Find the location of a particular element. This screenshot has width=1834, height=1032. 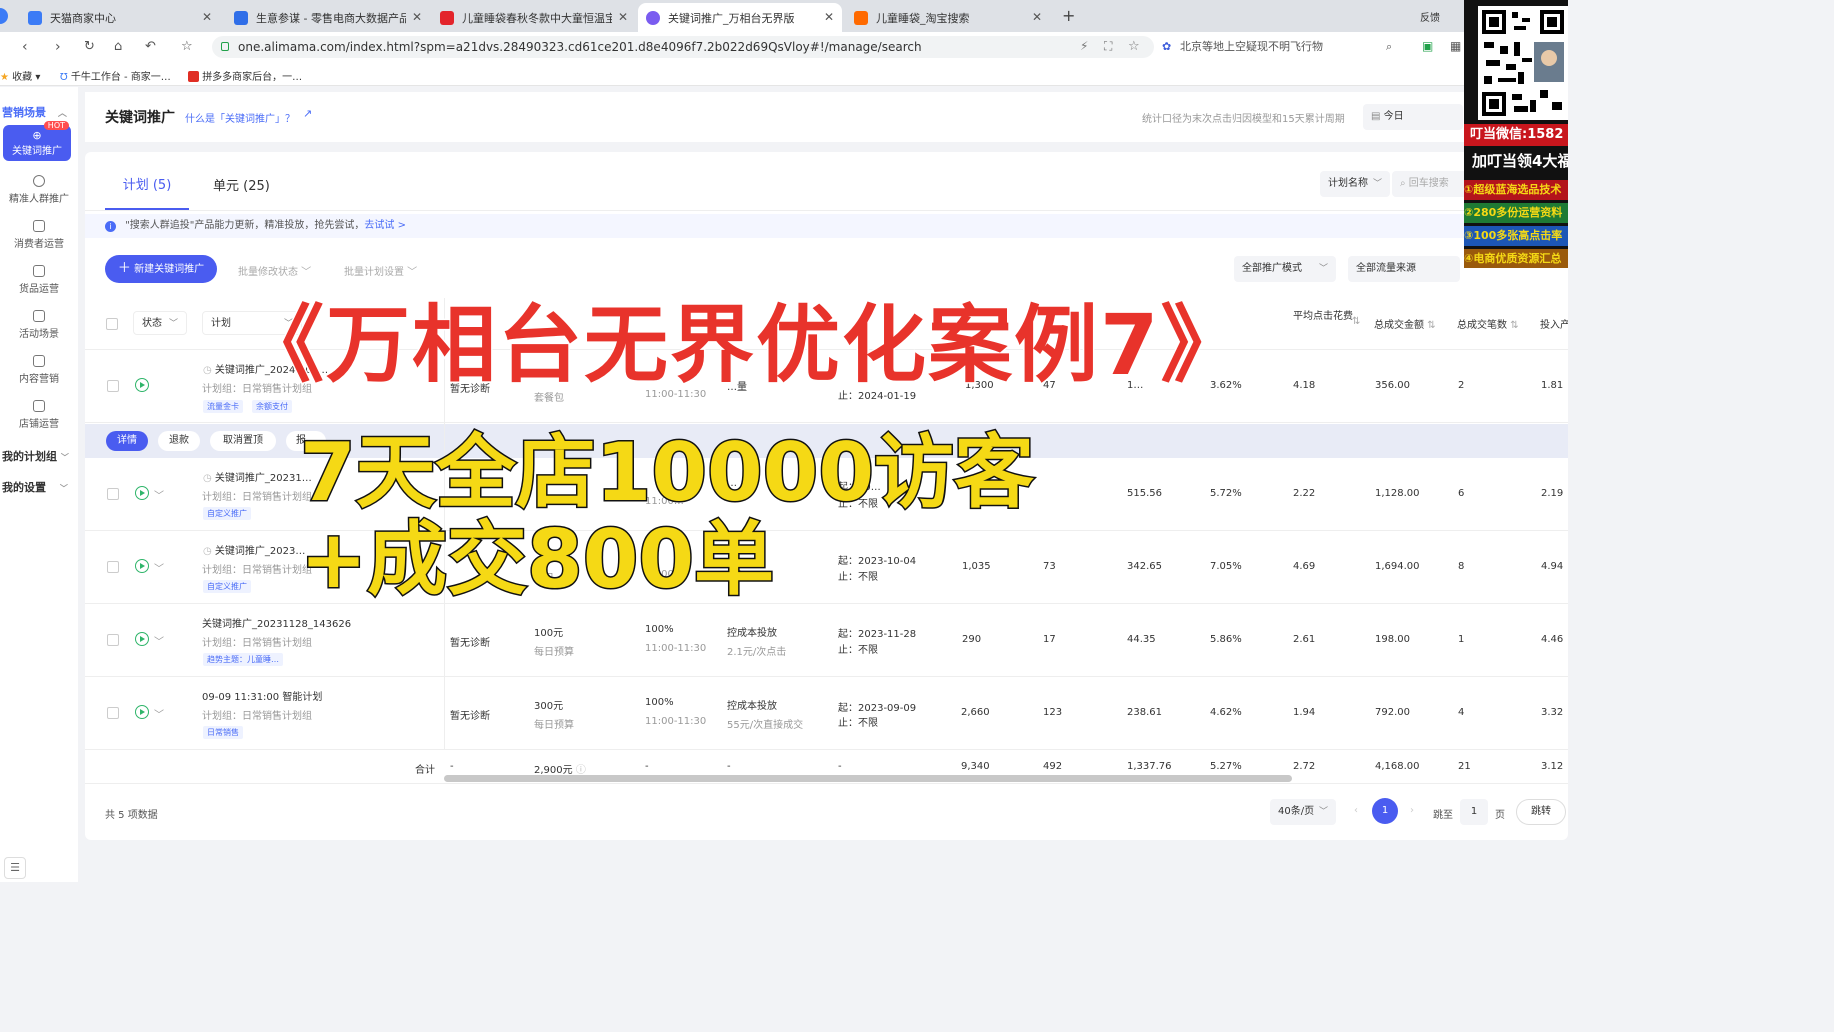

tab-plan: 计划 (5) is located at coordinates (147, 192).